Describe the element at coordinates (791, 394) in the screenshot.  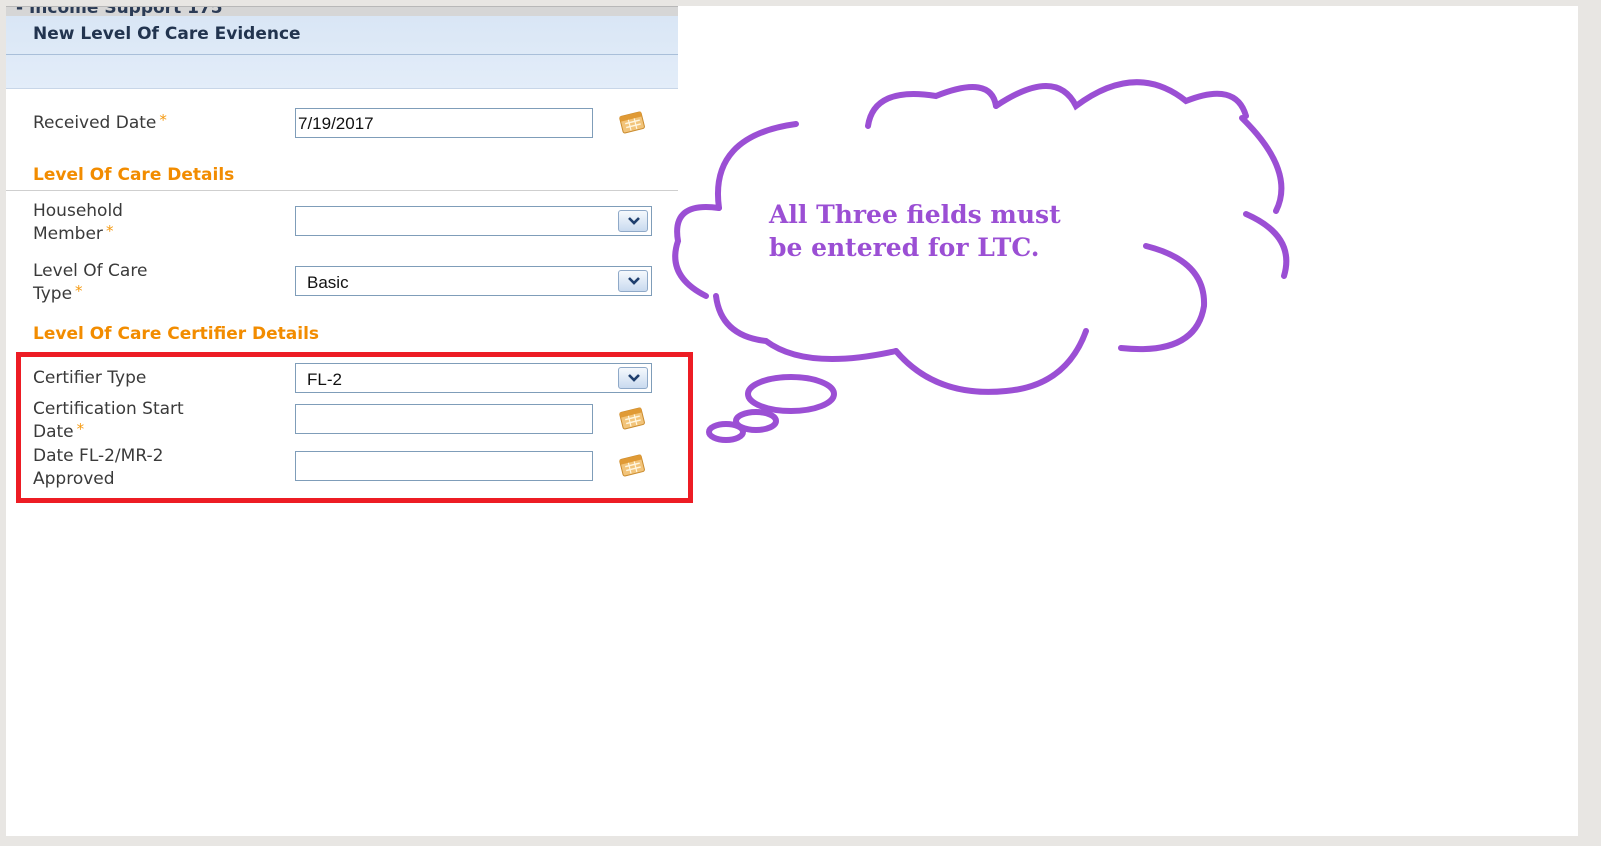
I see `thought-bubble-large` at that location.